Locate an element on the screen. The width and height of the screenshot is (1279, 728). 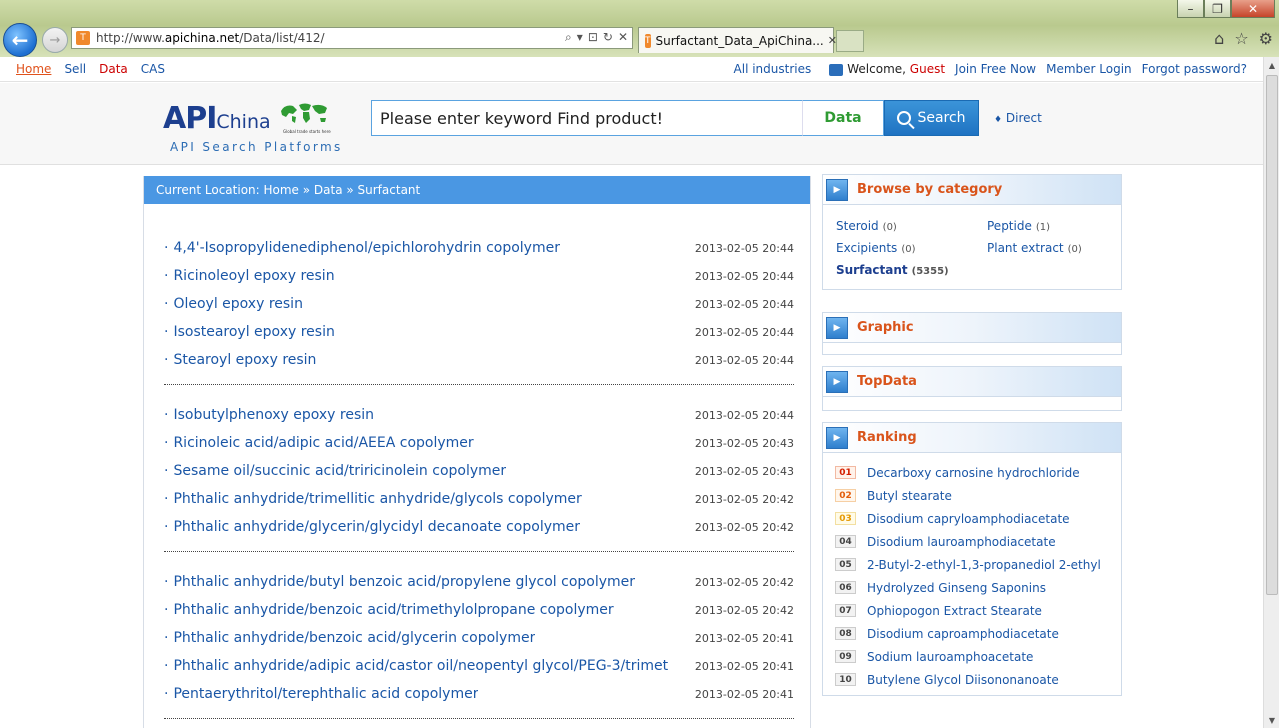
ranking-number-badge: 09 is located at coordinates (845, 656).